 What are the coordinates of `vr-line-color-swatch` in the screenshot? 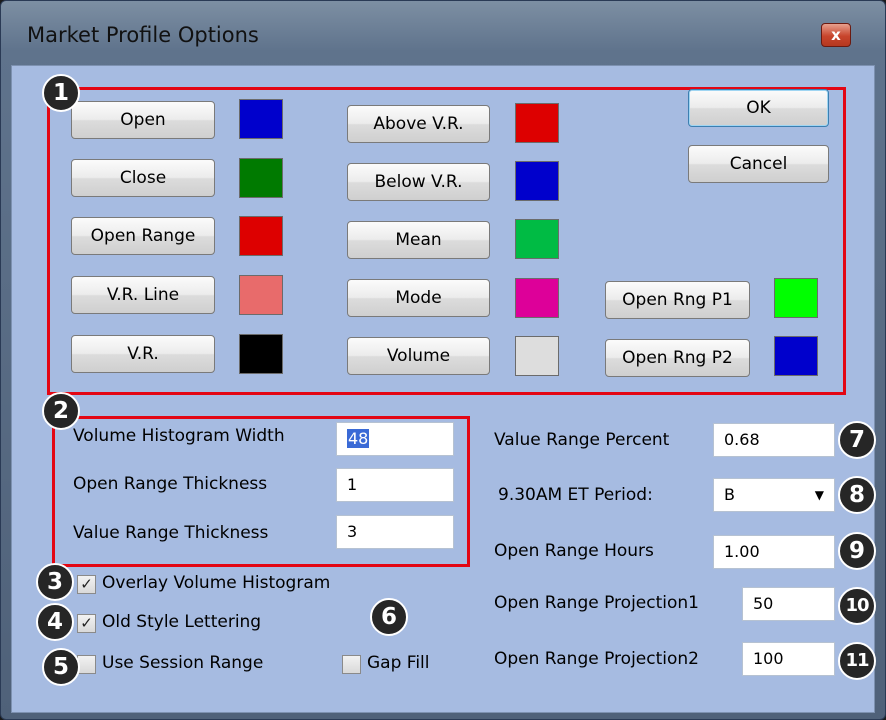 It's located at (261, 295).